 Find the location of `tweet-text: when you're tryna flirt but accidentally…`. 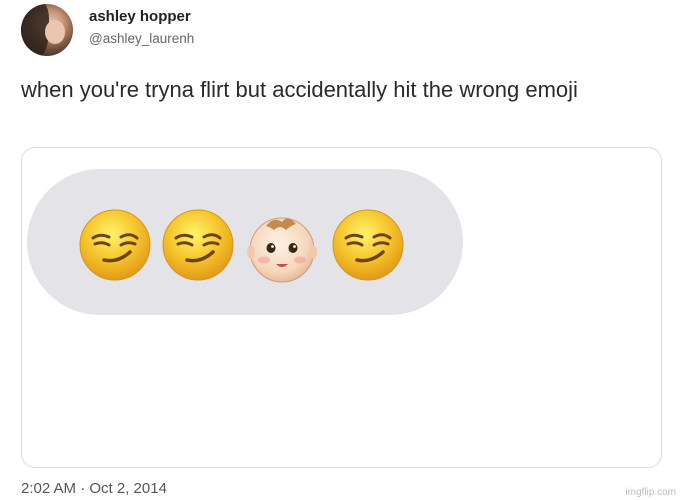

tweet-text: when you're tryna flirt but accidentally… is located at coordinates (299, 89).